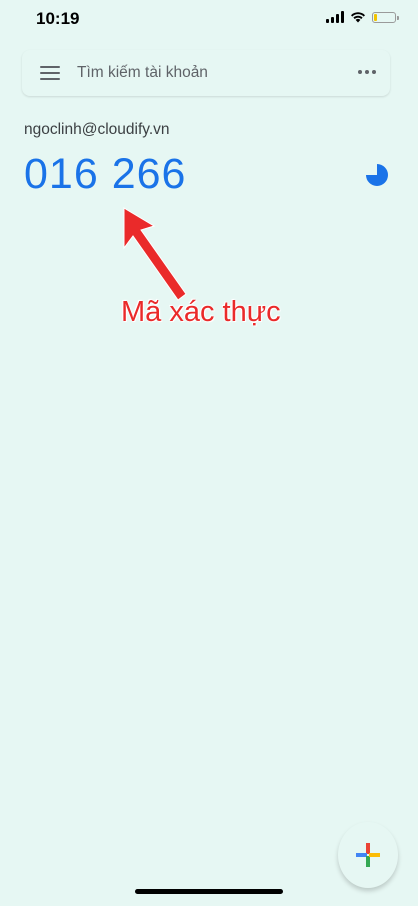 This screenshot has height=906, width=418. I want to click on status-icons, so click(362, 17).